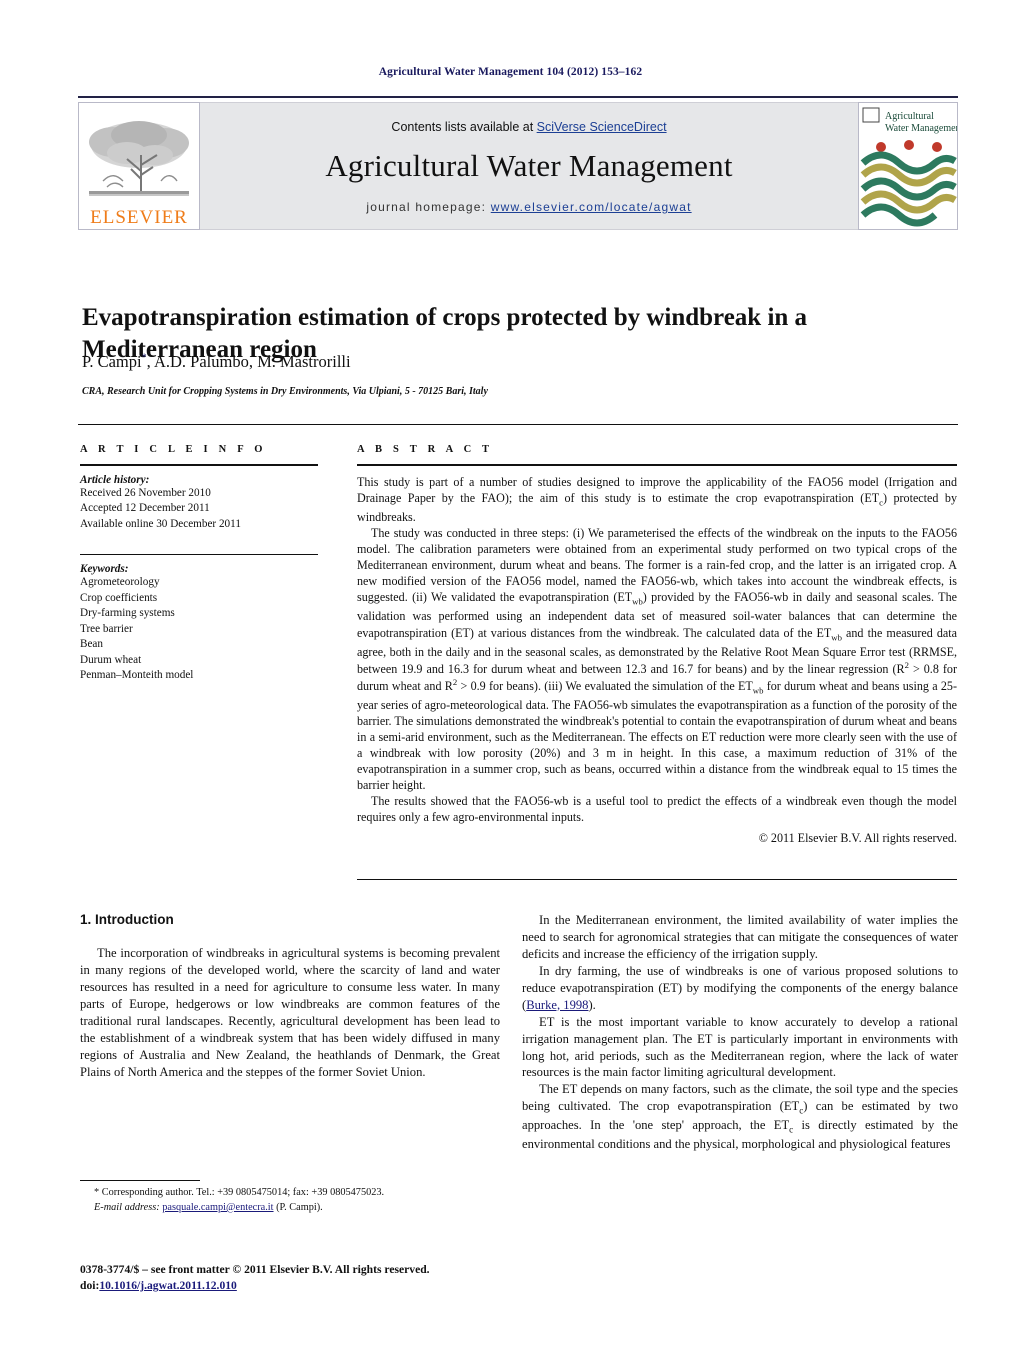  Describe the element at coordinates (127, 1207) in the screenshot. I see `email-label: E-mail address:` at that location.